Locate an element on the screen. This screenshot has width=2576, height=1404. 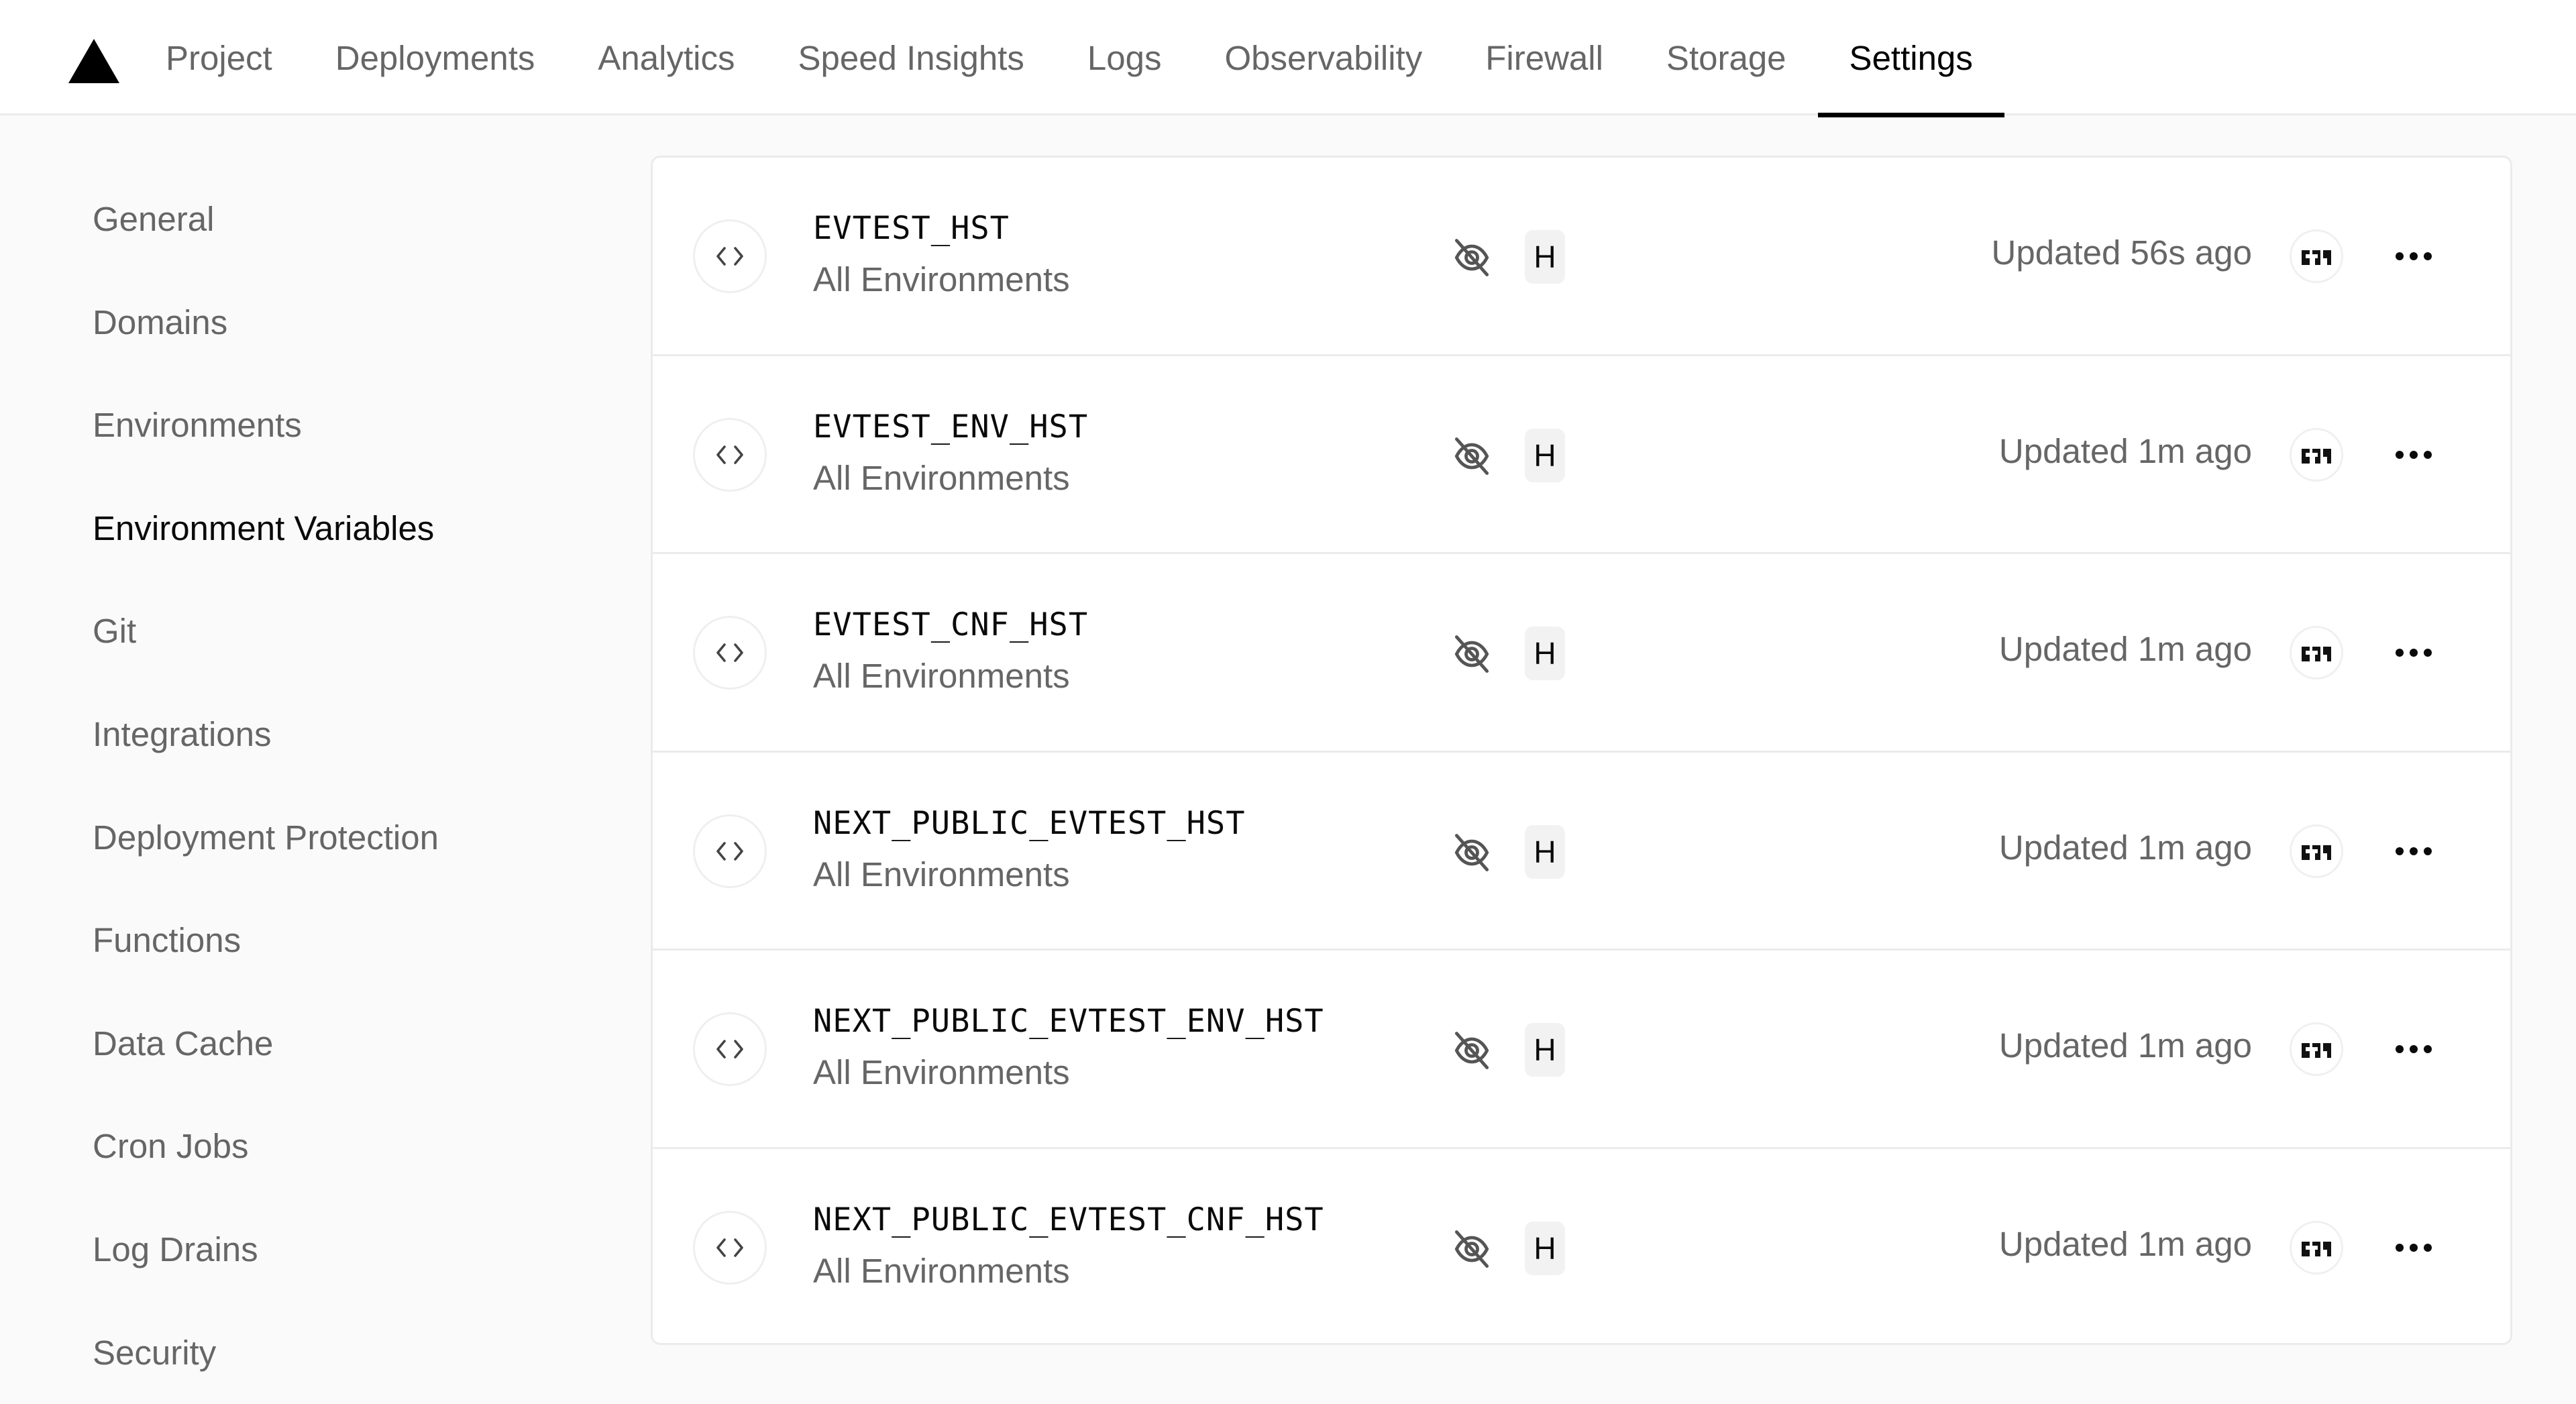
sidebar-item-domains: Domains is located at coordinates (266, 322).